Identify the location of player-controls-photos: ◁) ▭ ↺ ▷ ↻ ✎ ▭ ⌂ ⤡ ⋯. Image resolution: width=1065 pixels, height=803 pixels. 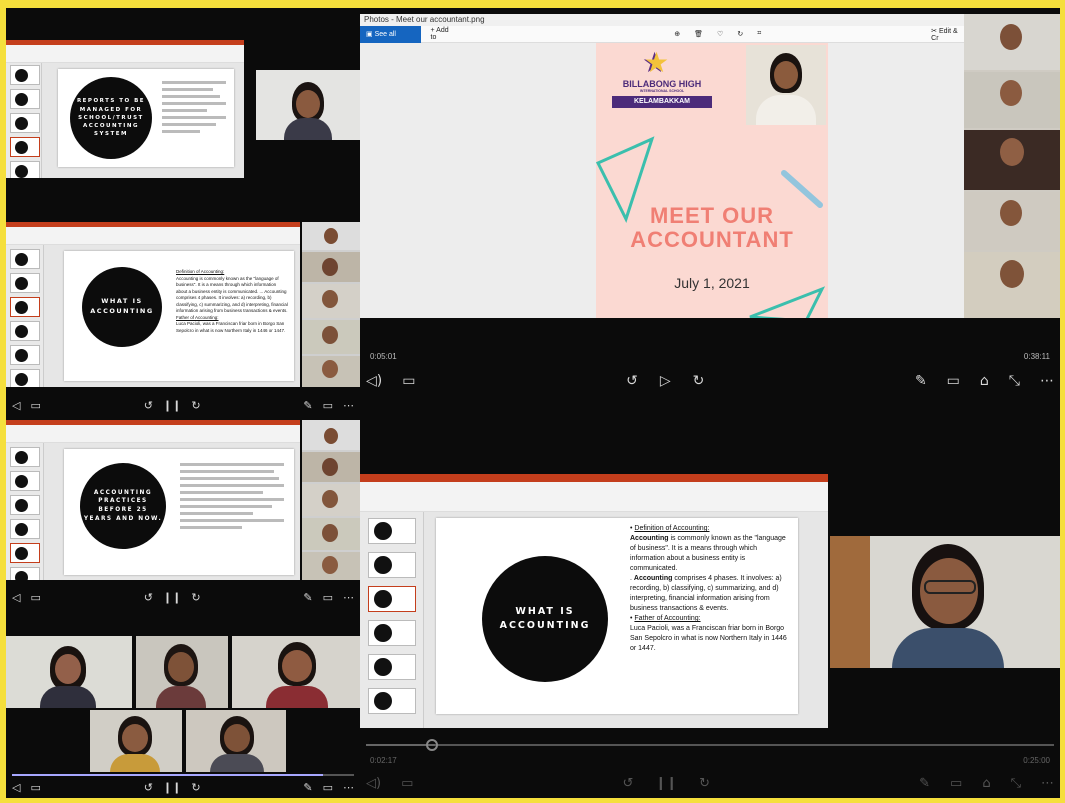
(710, 381).